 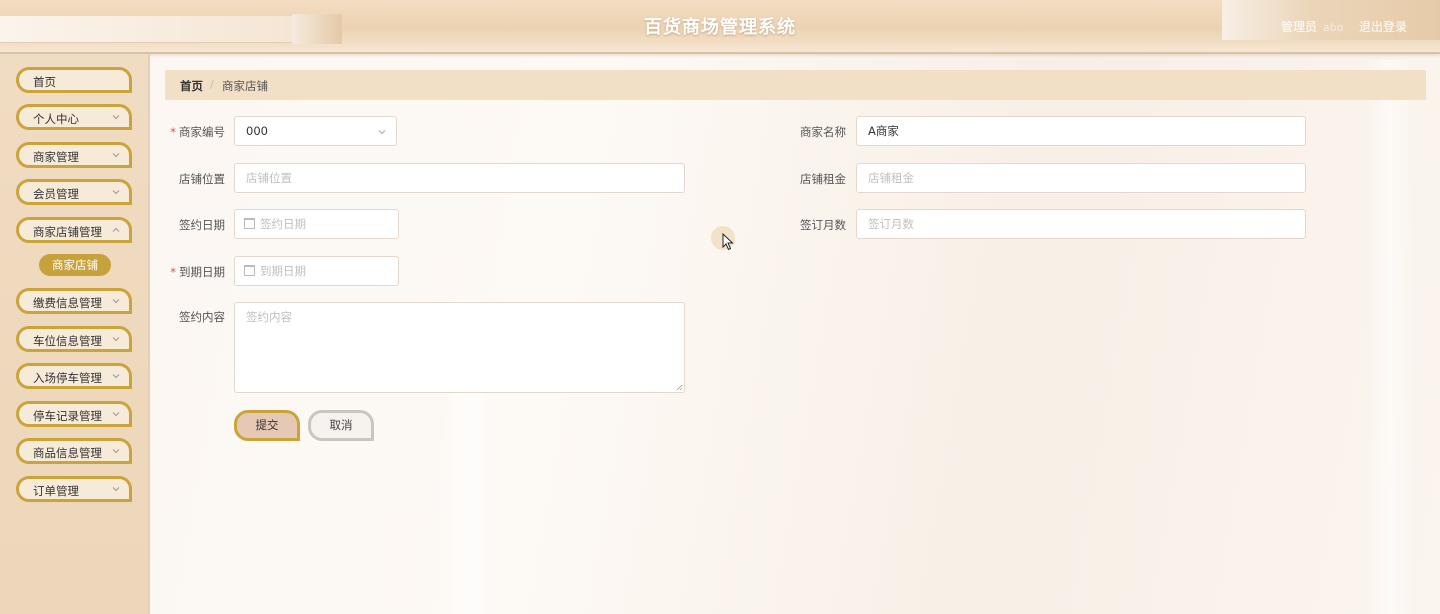 I want to click on merchant-name-field: A商家, so click(x=1081, y=131).